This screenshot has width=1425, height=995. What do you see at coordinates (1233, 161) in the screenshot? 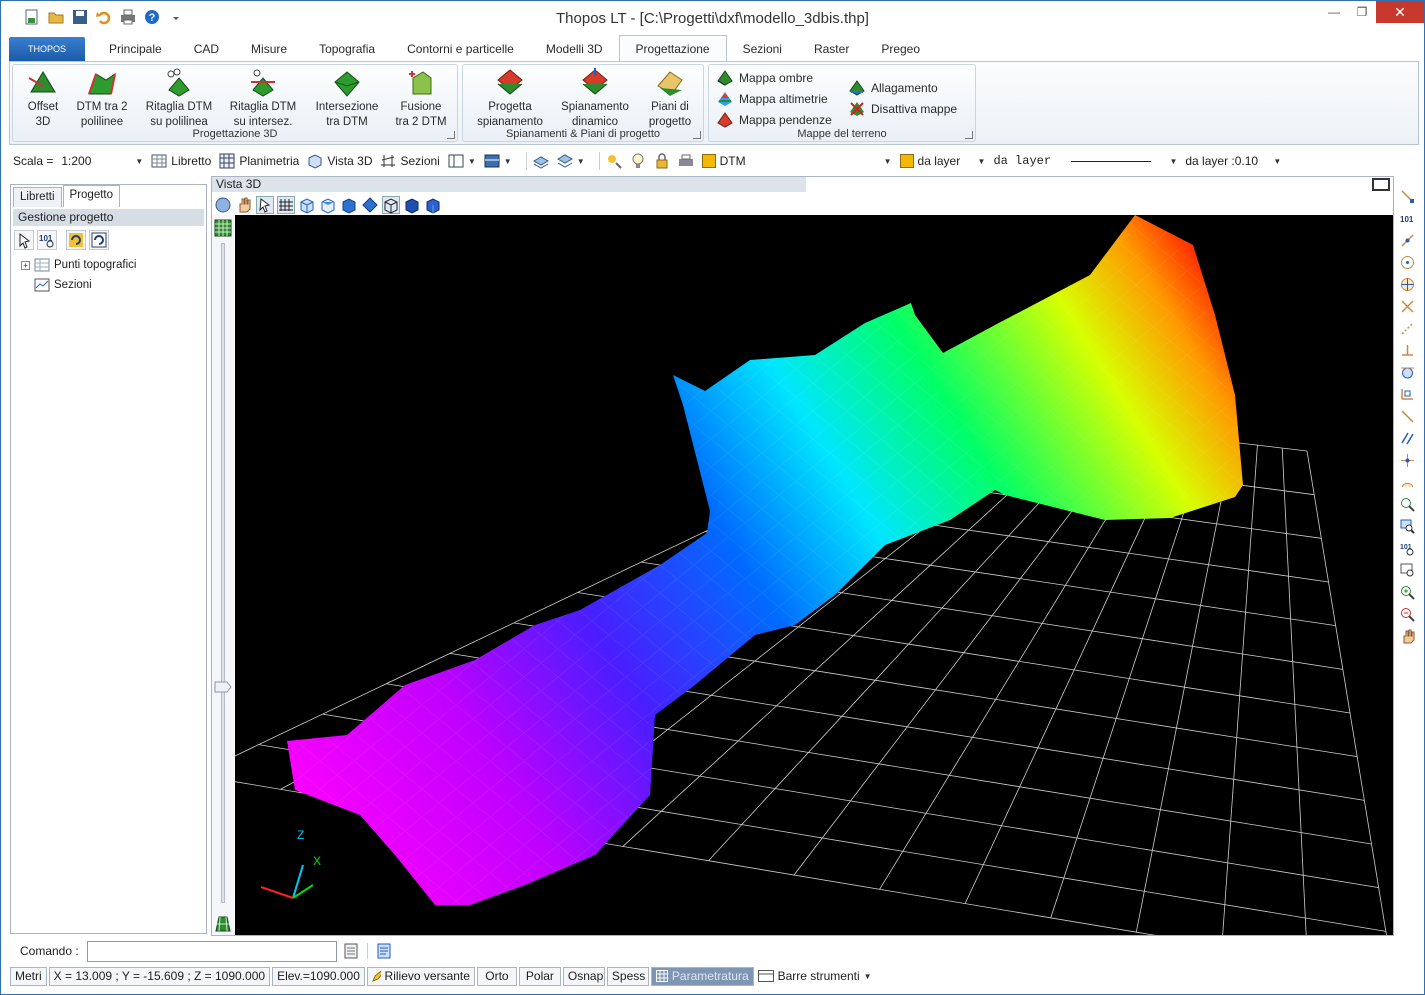
I see `lineweight-select: da layer :0.10 ▼` at bounding box center [1233, 161].